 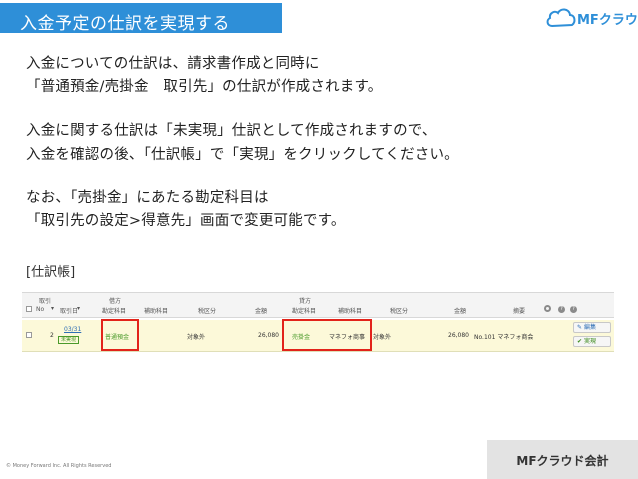 What do you see at coordinates (305, 301) in the screenshot?
I see `header-credit-group: 貸方` at bounding box center [305, 301].